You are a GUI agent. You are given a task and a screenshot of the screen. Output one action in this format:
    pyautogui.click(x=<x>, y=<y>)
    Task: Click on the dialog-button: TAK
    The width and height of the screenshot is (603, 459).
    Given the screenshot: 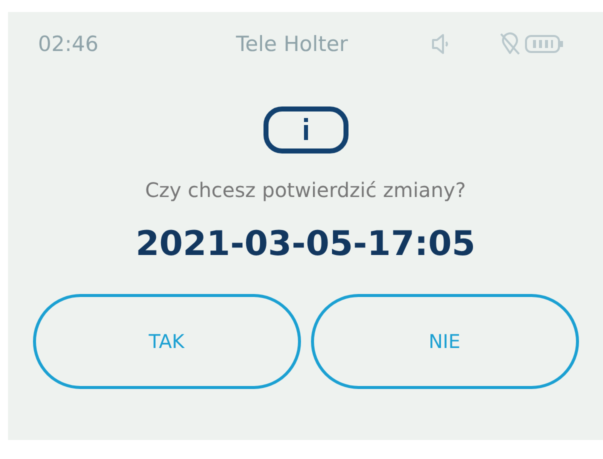 What is the action you would take?
    pyautogui.click(x=166, y=341)
    